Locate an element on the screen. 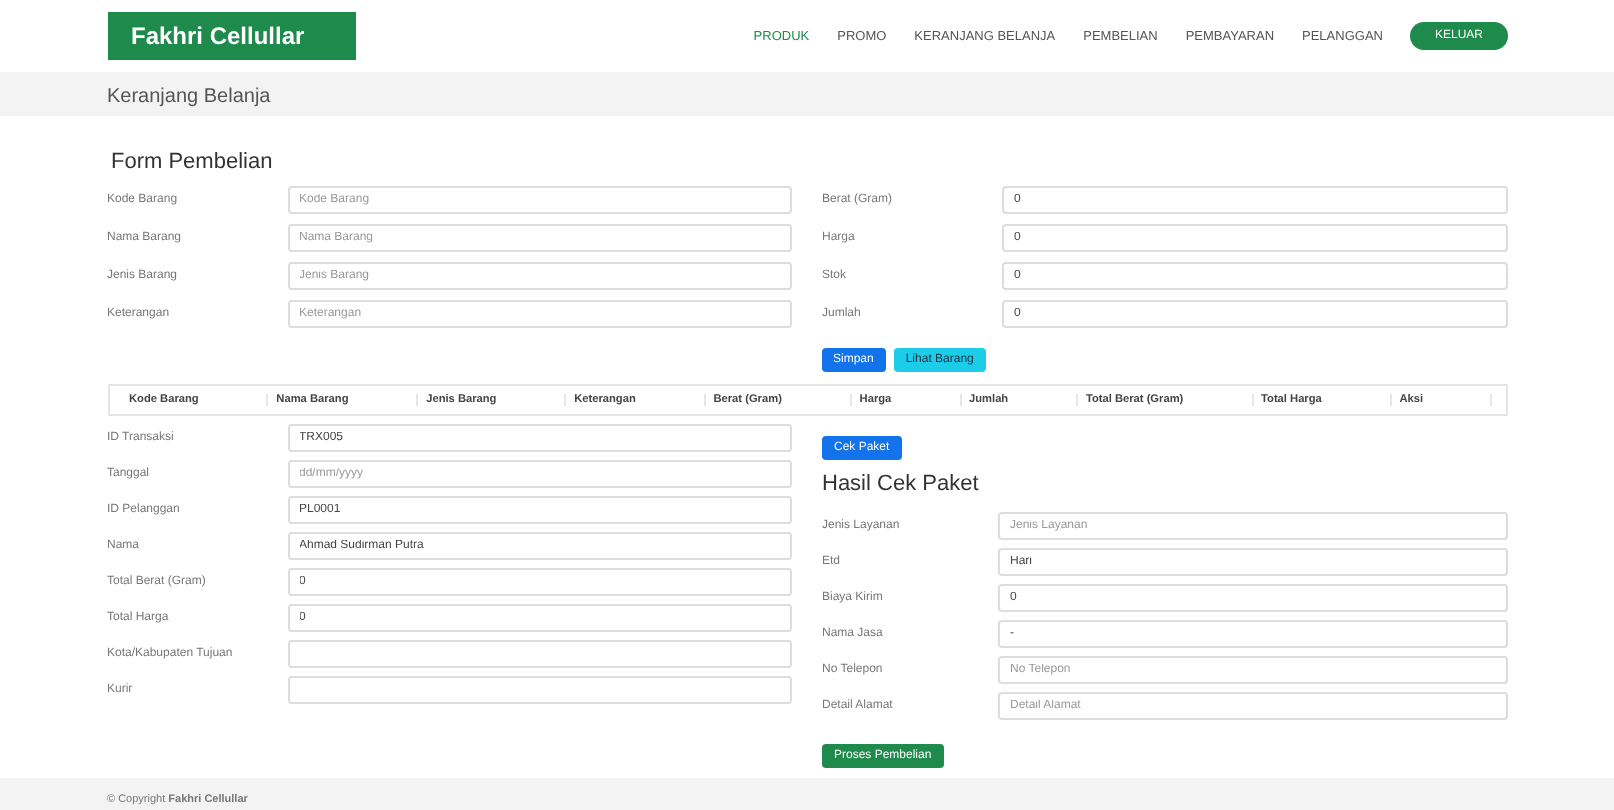  page-title: Keranjang Belanja is located at coordinates (189, 97).